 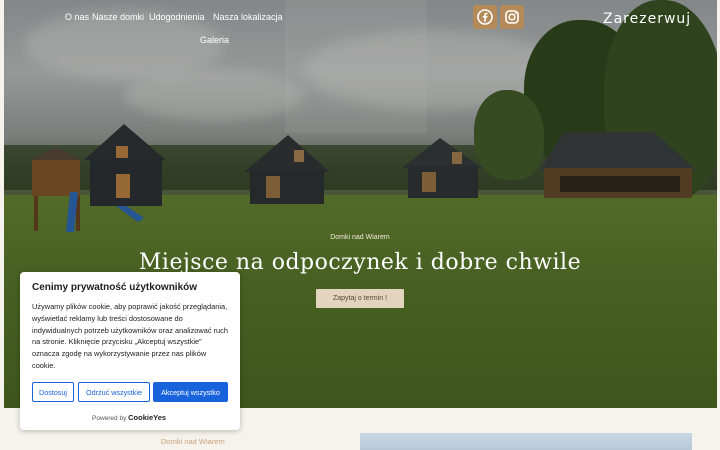 I want to click on nav-link-location: Nasza lokalizacja, so click(x=248, y=17).